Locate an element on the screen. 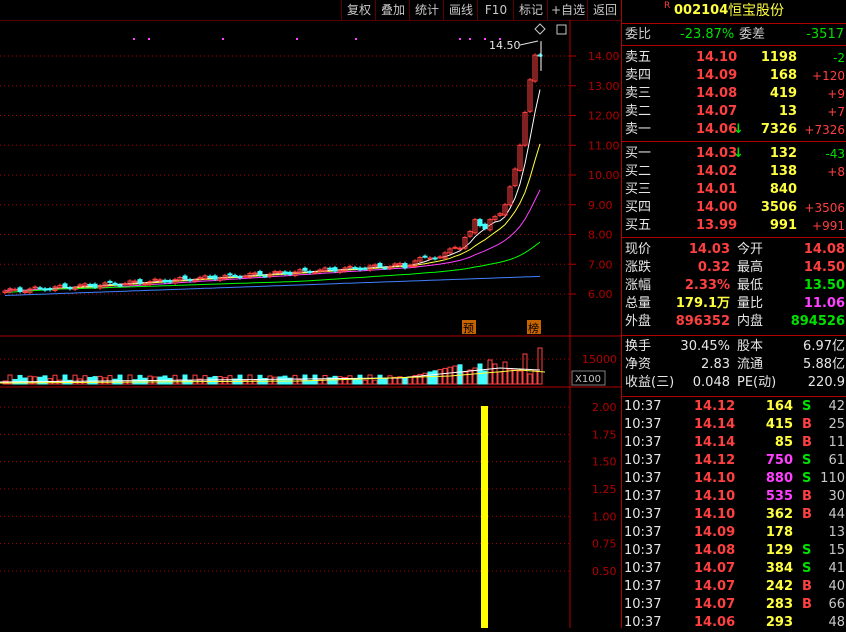 This screenshot has height=632, width=846. price-tick-label: 14.00 is located at coordinates (604, 56).